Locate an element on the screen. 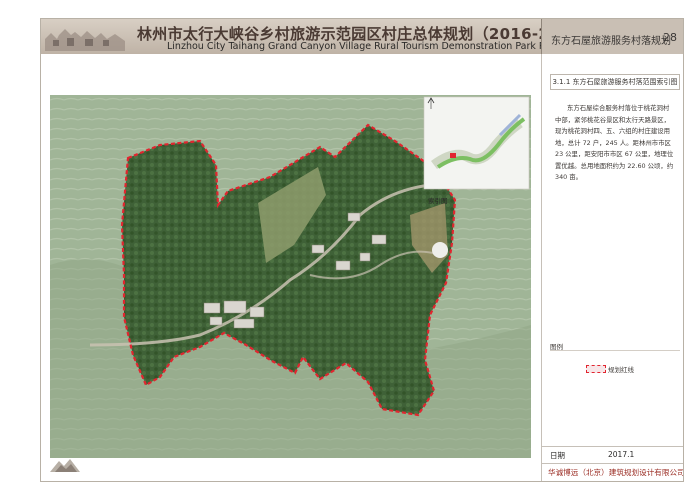 The width and height of the screenshot is (700, 497). inset-index-map is located at coordinates (476, 143).